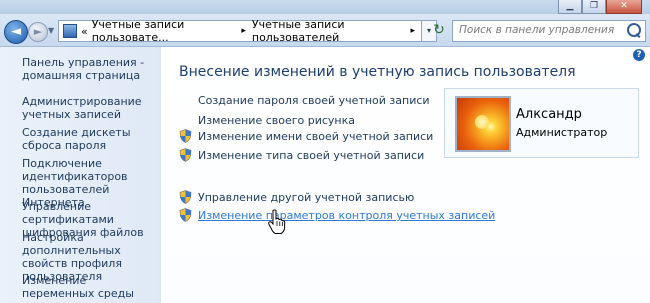 The height and width of the screenshot is (303, 650). I want to click on search-box, so click(549, 31).